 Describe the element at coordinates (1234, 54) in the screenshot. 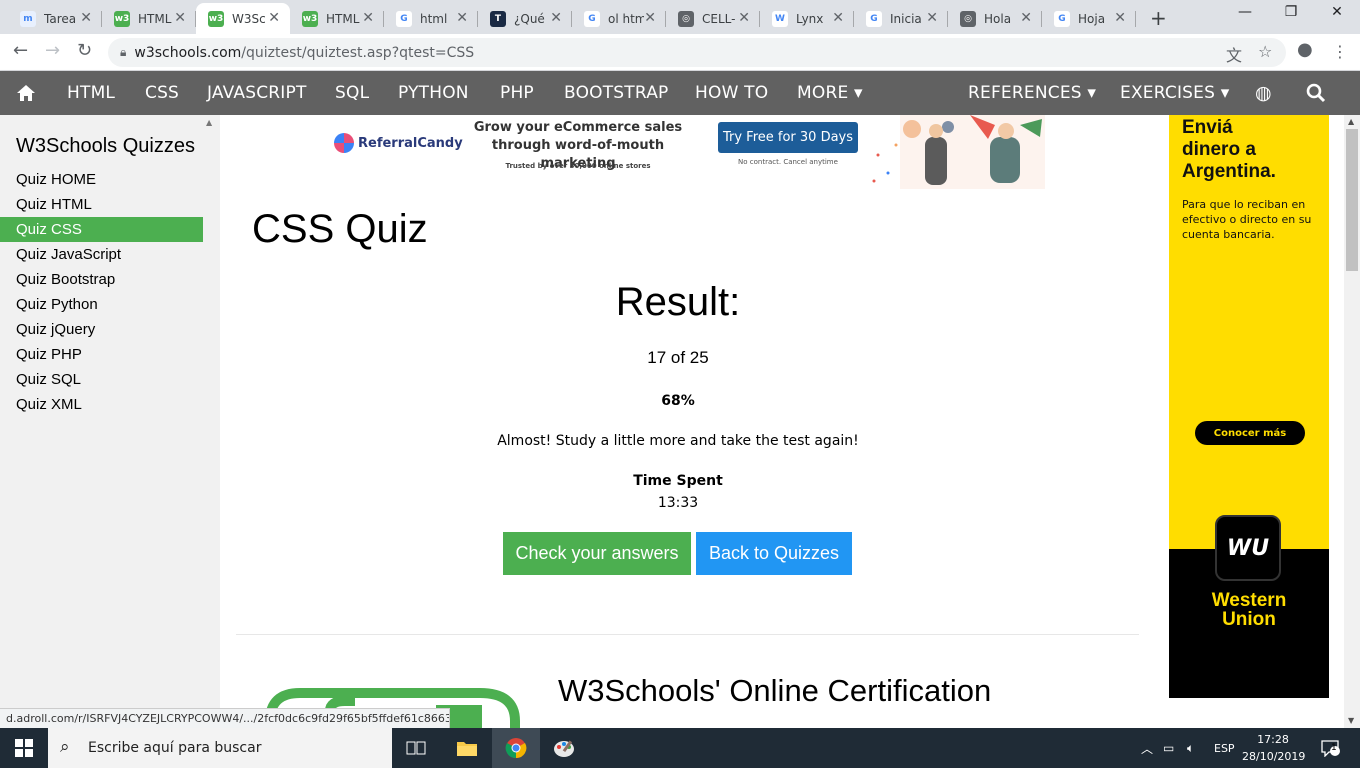

I see `translate-icon: 文` at that location.